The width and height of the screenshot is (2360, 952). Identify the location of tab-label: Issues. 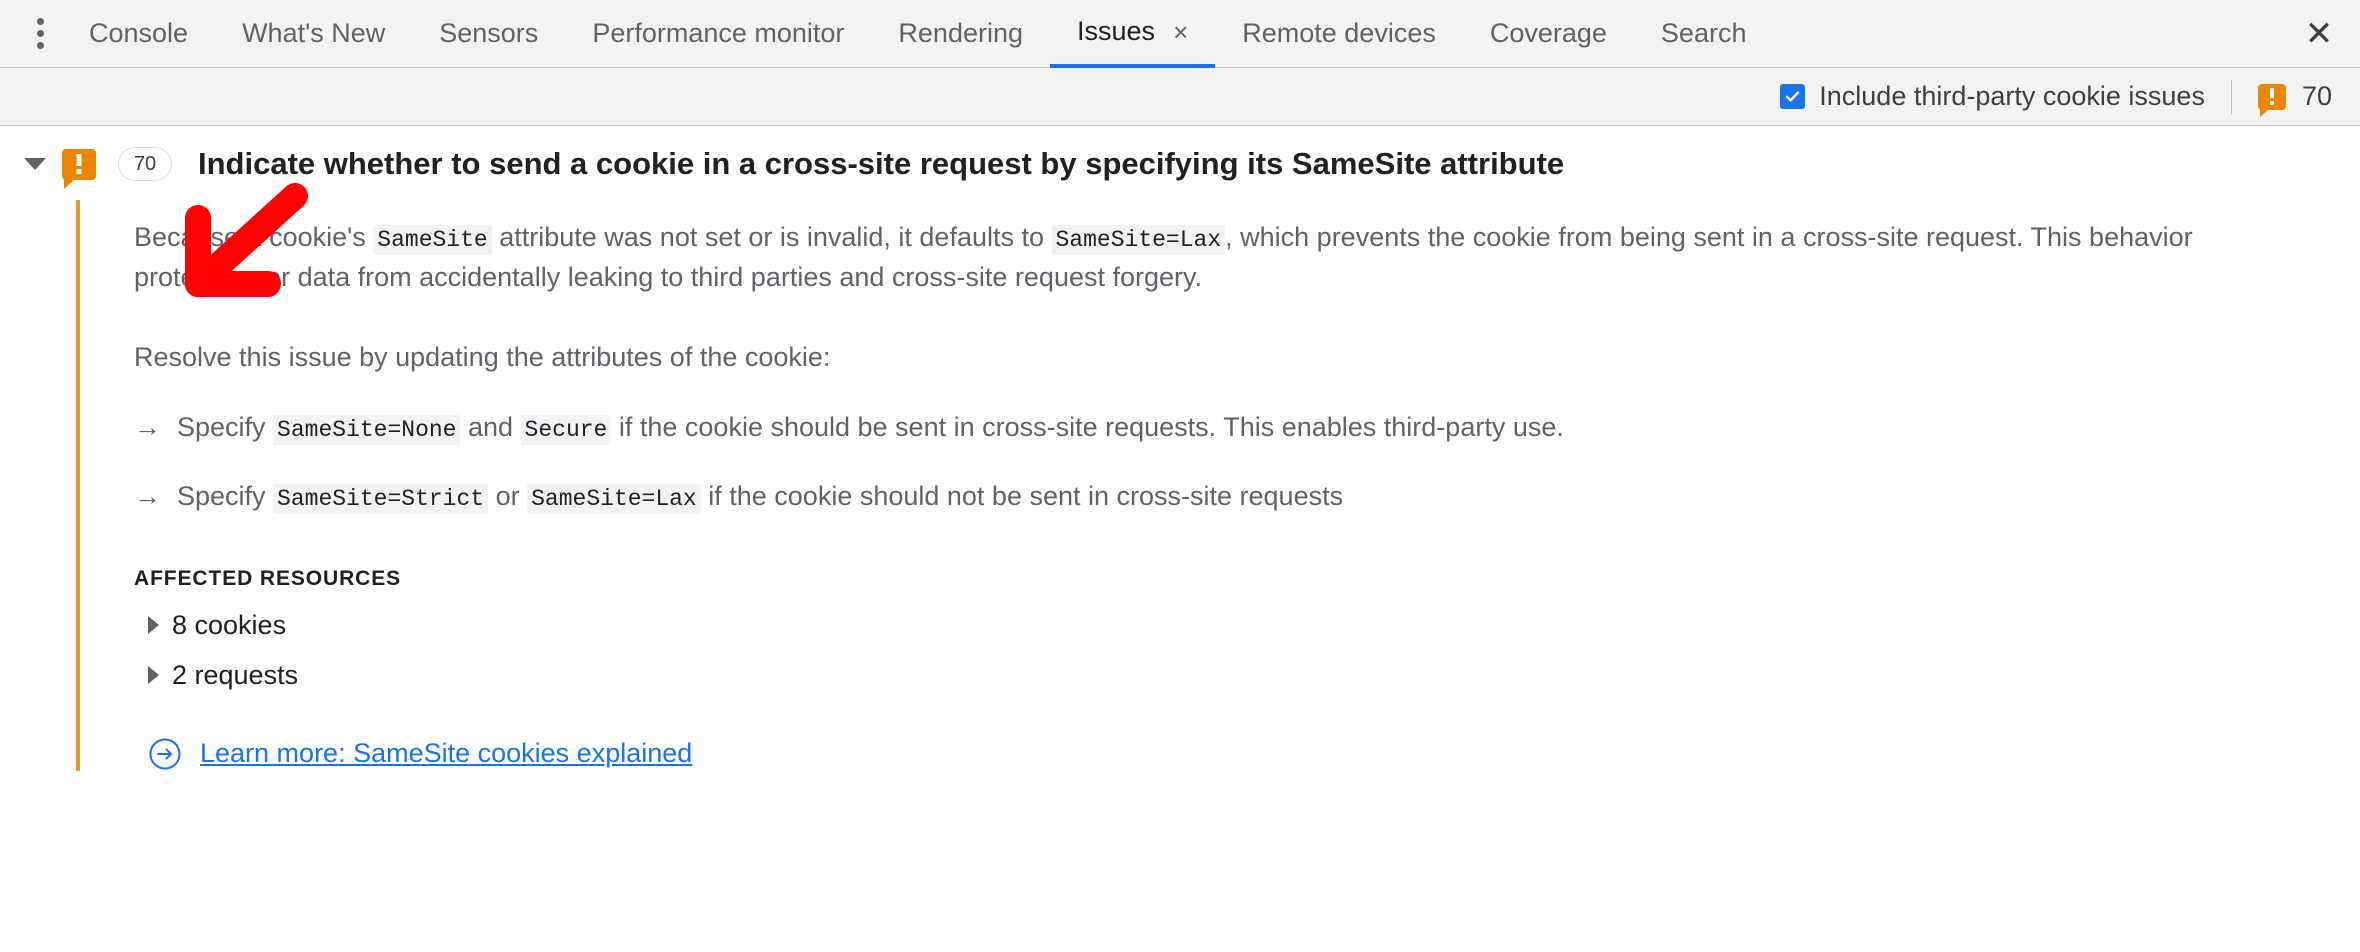
(1116, 31).